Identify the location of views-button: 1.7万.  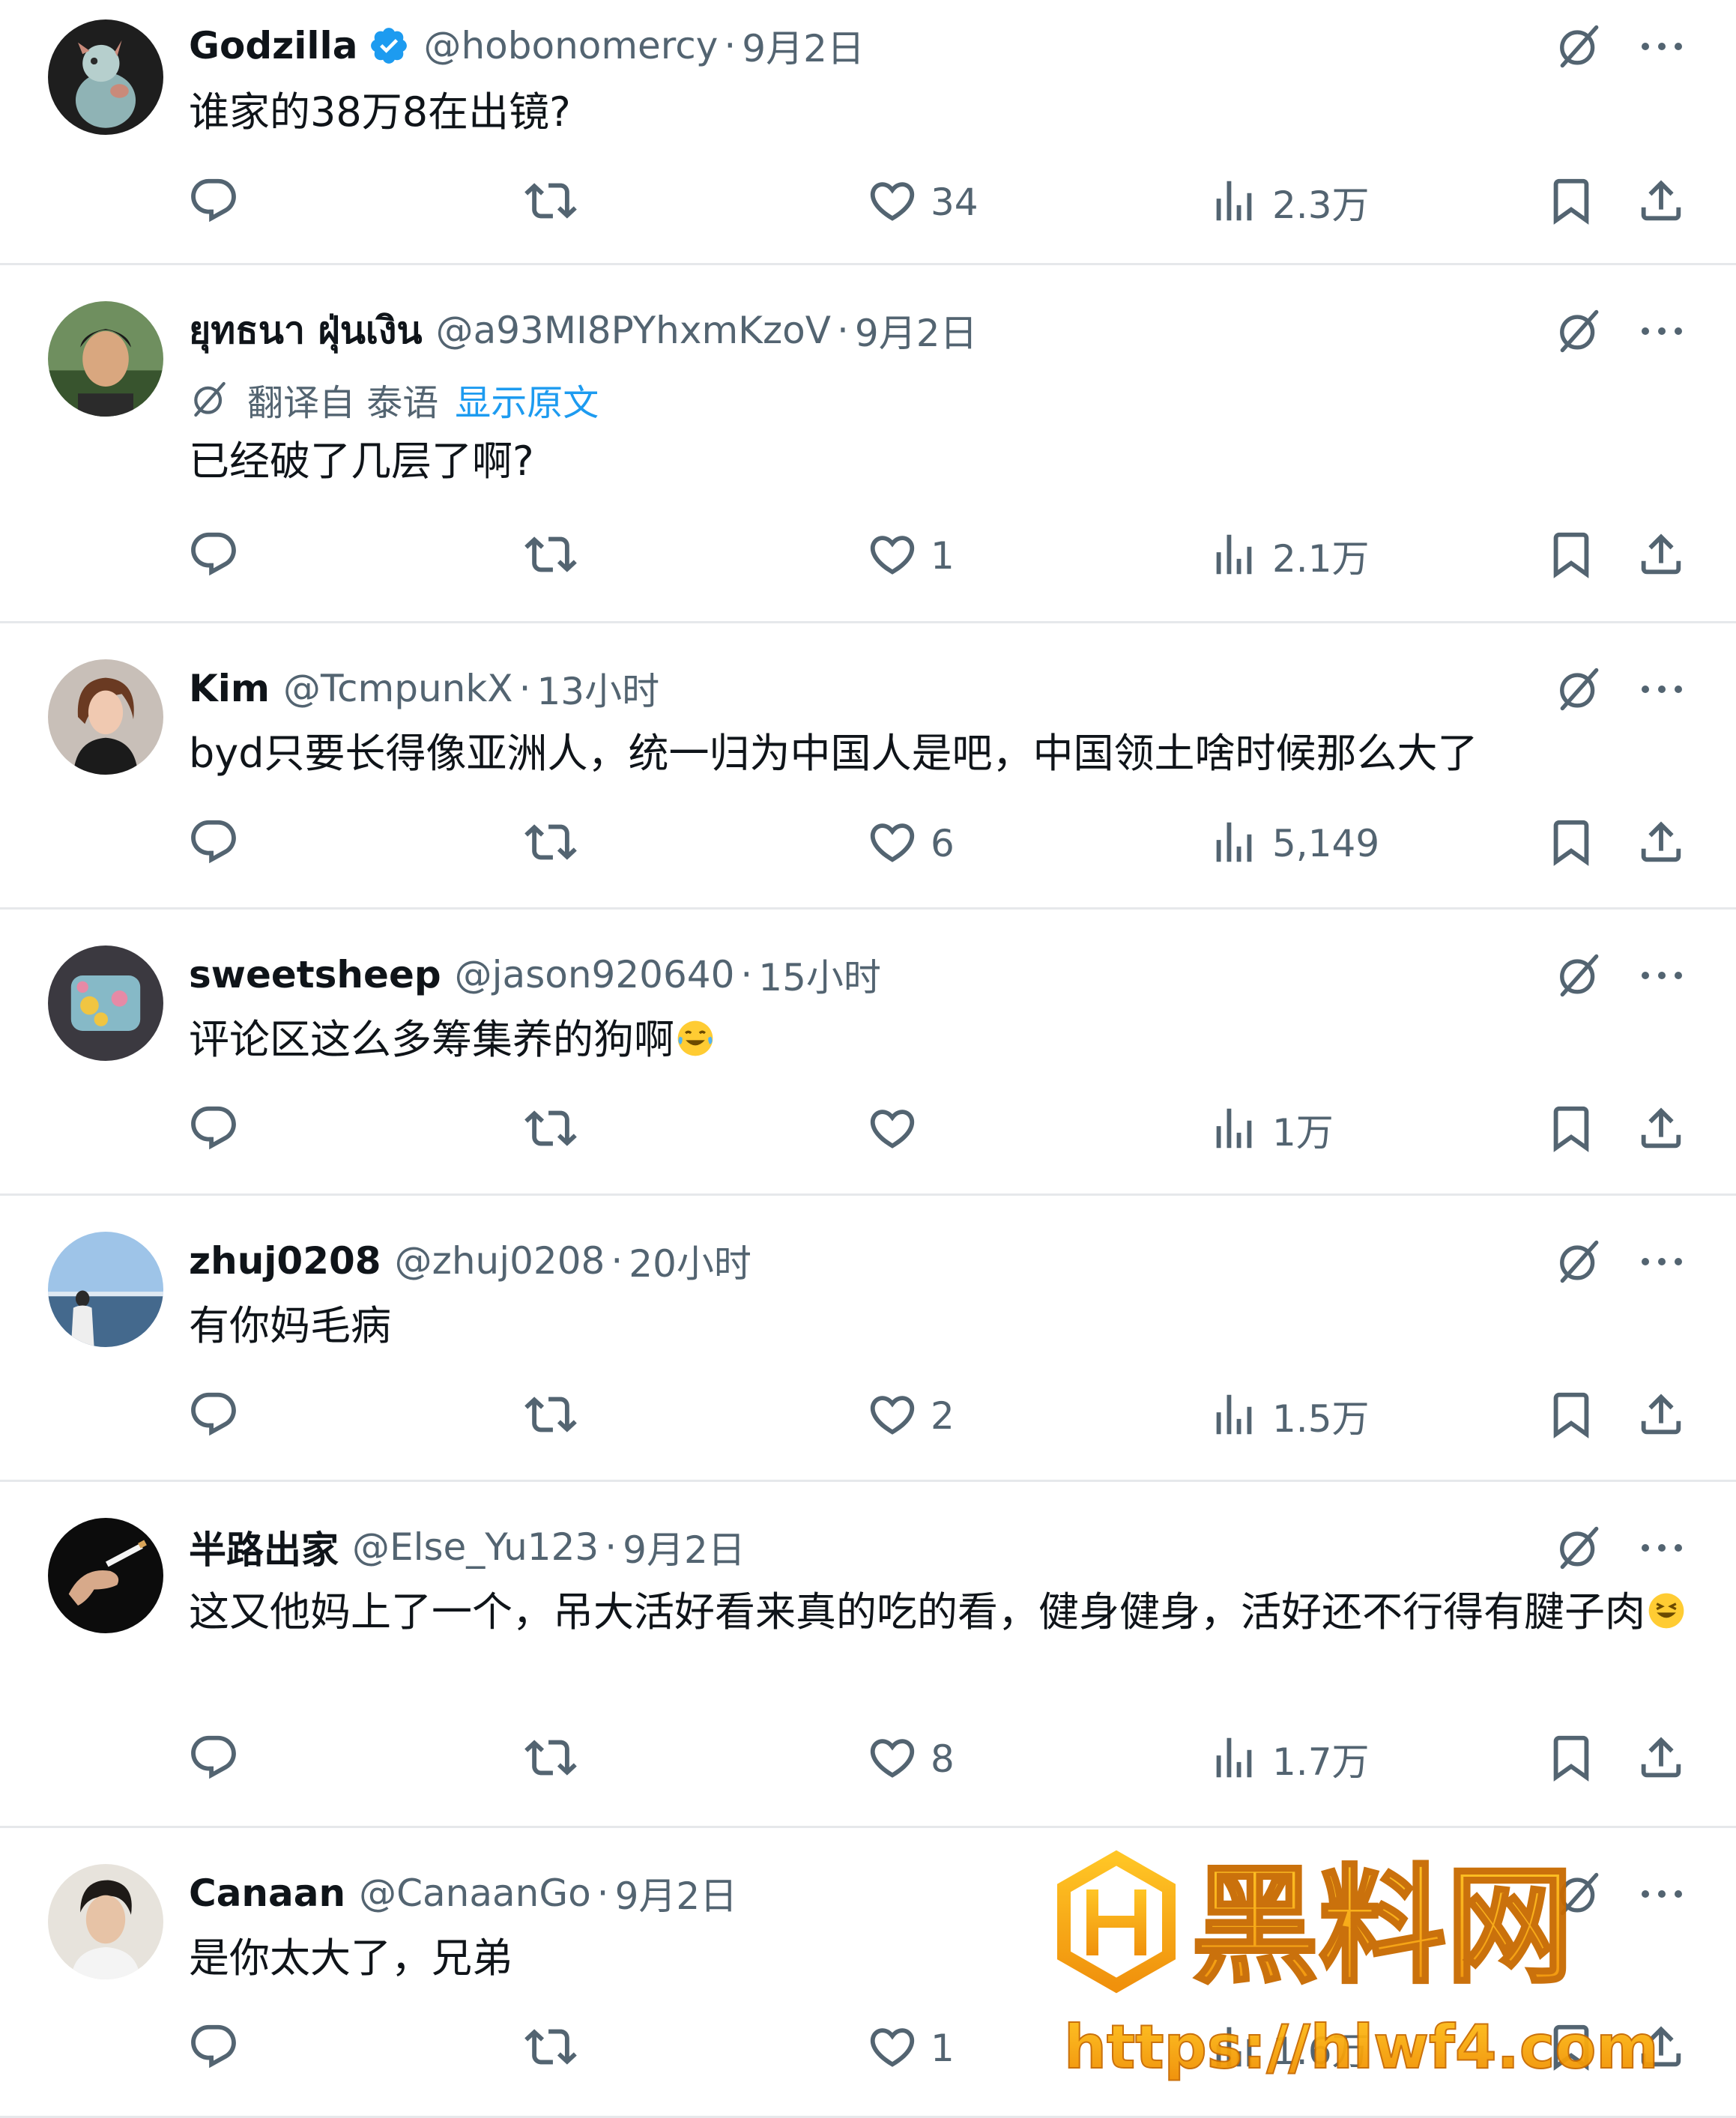
(1289, 1760).